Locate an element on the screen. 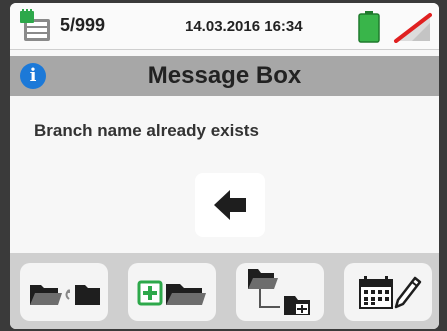 The height and width of the screenshot is (331, 447). calendar-edit-icon is located at coordinates (390, 292).